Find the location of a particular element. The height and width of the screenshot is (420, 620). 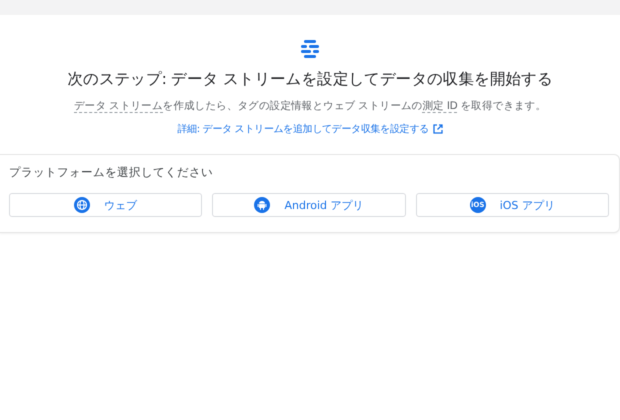

card-label: プラットフォームを選択してください is located at coordinates (111, 172).